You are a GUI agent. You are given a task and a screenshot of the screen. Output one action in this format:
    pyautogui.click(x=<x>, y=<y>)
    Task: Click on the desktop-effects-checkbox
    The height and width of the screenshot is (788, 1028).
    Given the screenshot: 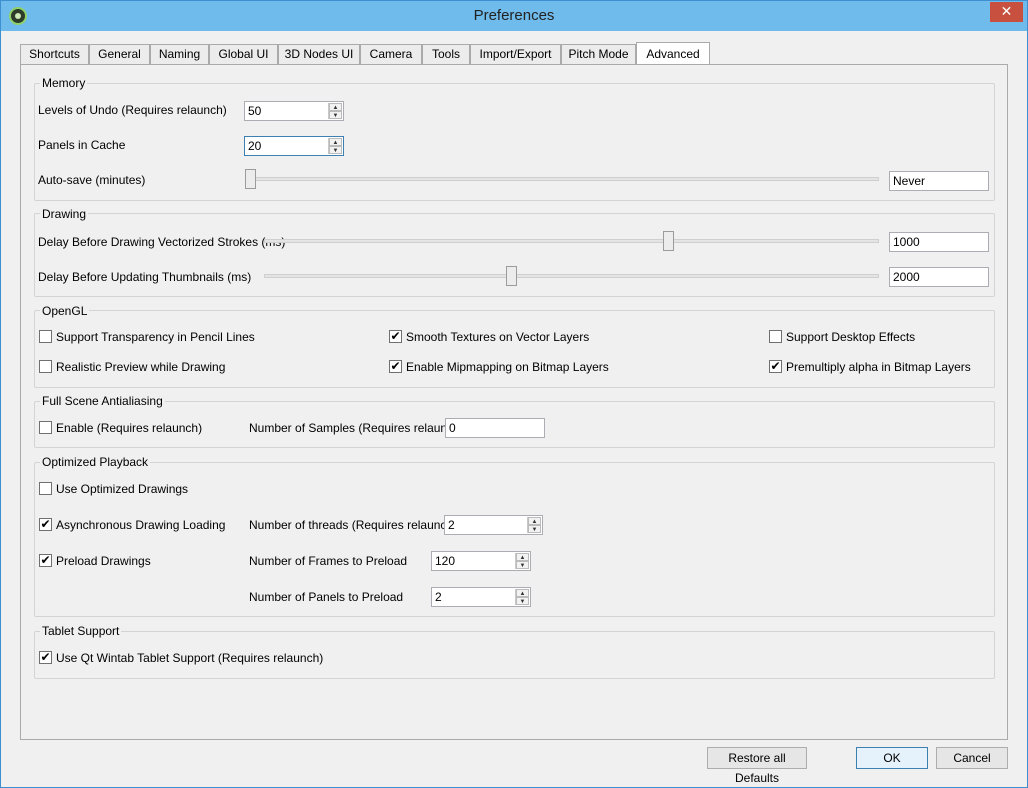 What is the action you would take?
    pyautogui.click(x=775, y=336)
    